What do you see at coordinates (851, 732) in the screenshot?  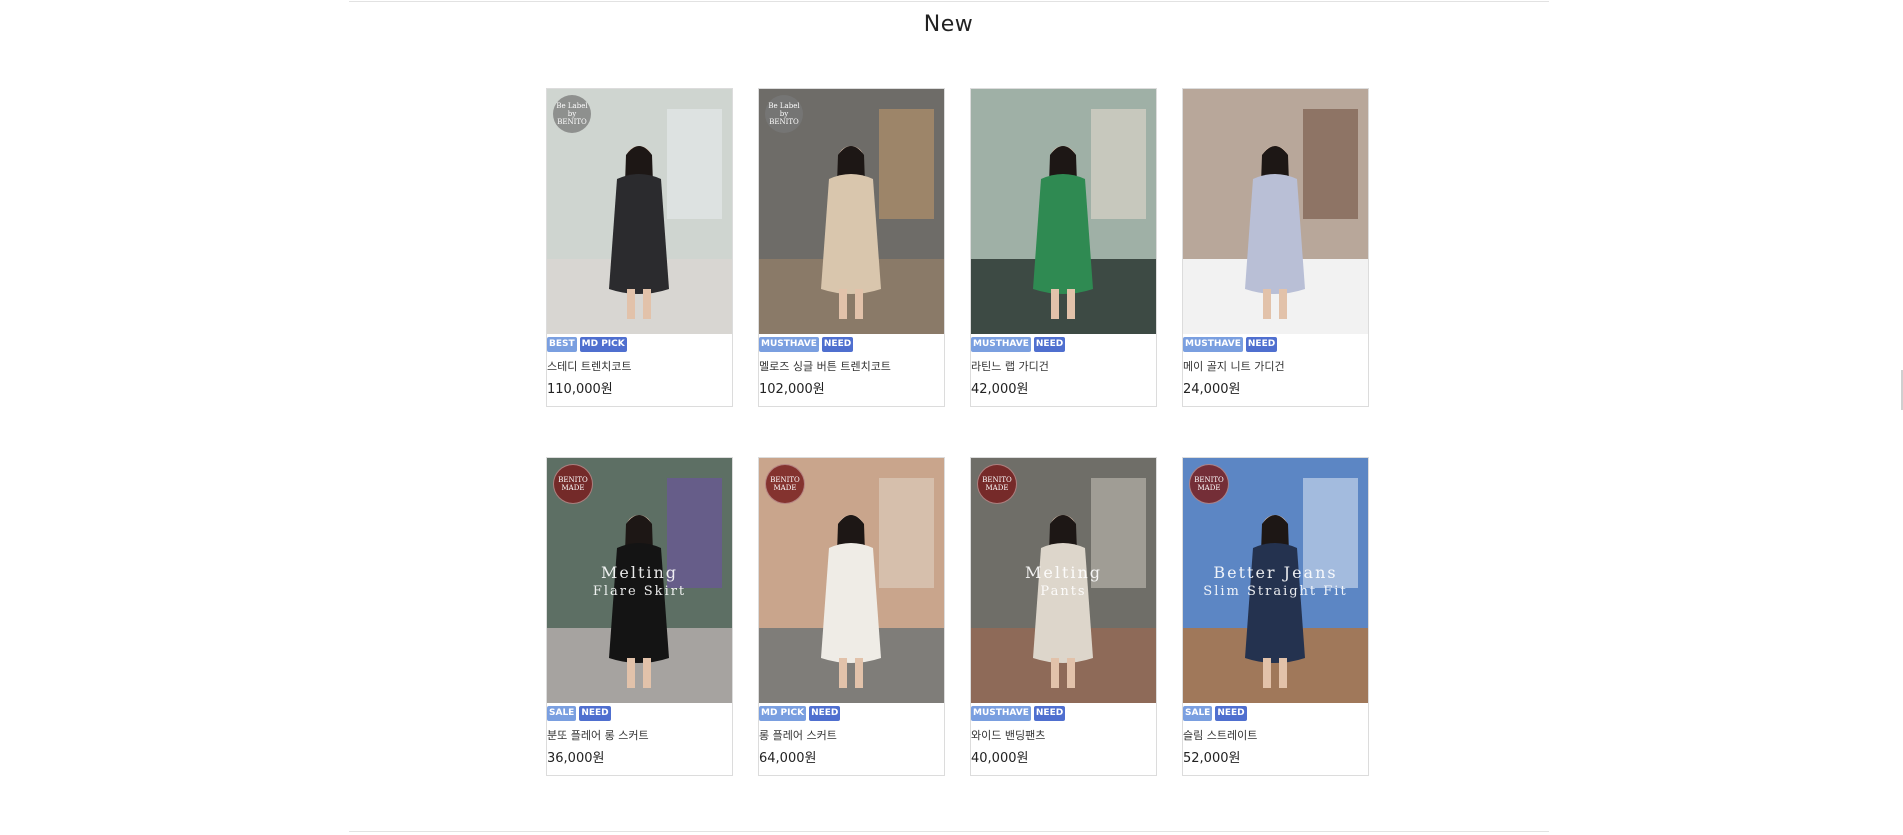 I see `product-name: 롱 플레어 스커트` at bounding box center [851, 732].